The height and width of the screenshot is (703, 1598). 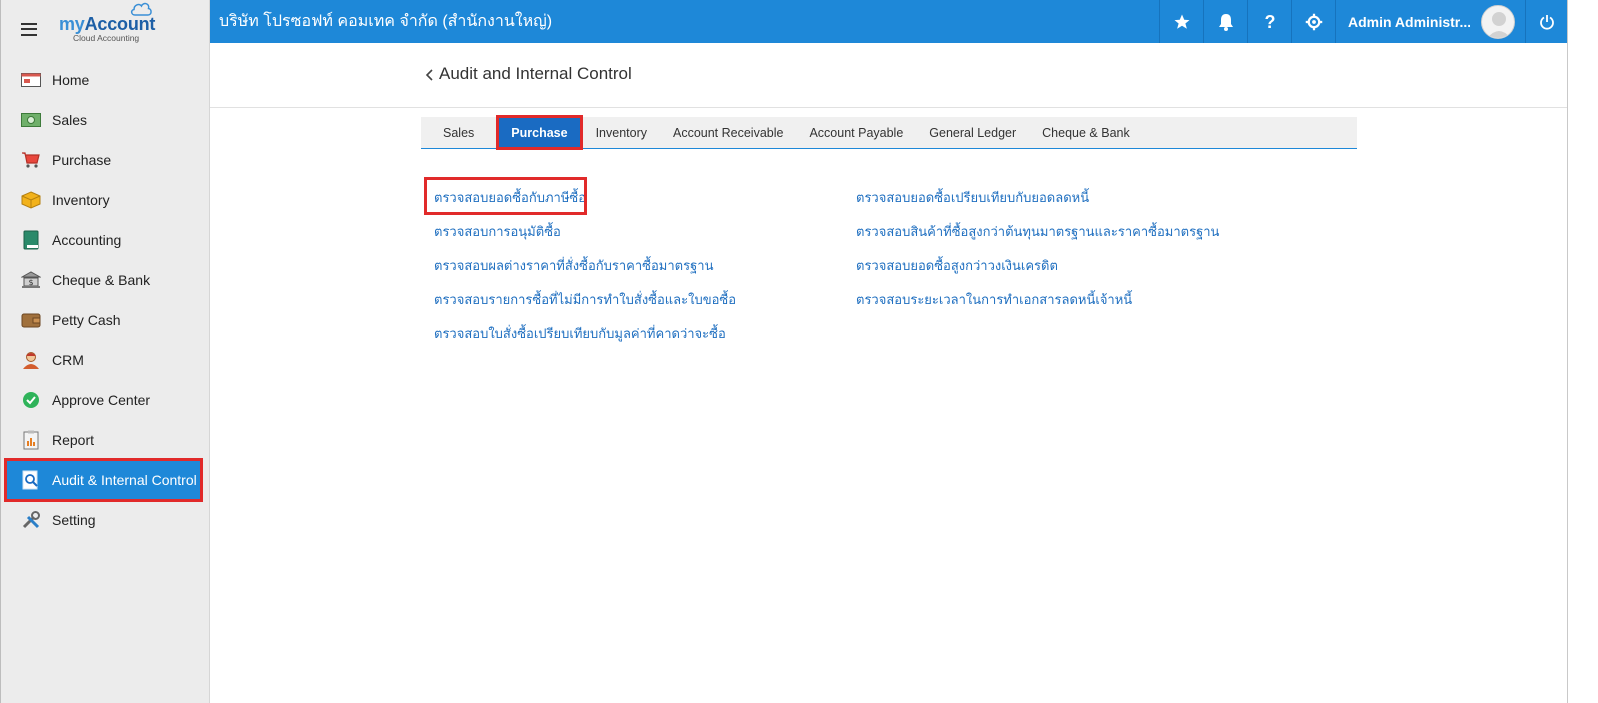 What do you see at coordinates (87, 240) in the screenshot?
I see `sidebar-item-label: Accounting` at bounding box center [87, 240].